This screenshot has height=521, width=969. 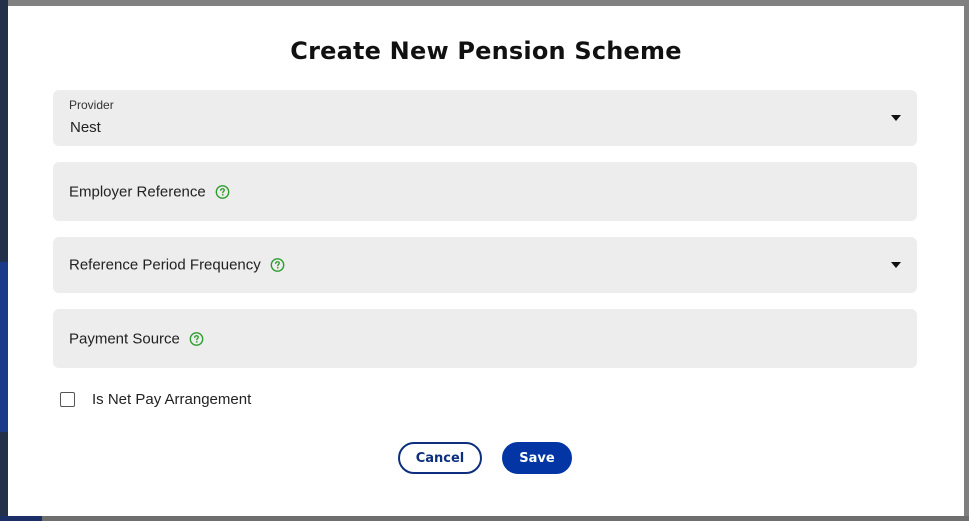 I want to click on background-page-right, so click(x=966, y=260).